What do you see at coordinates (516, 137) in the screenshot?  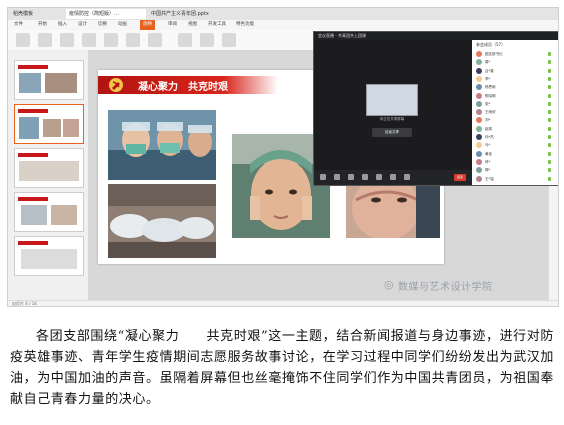 I see `participant-item: 孙*杰` at bounding box center [516, 137].